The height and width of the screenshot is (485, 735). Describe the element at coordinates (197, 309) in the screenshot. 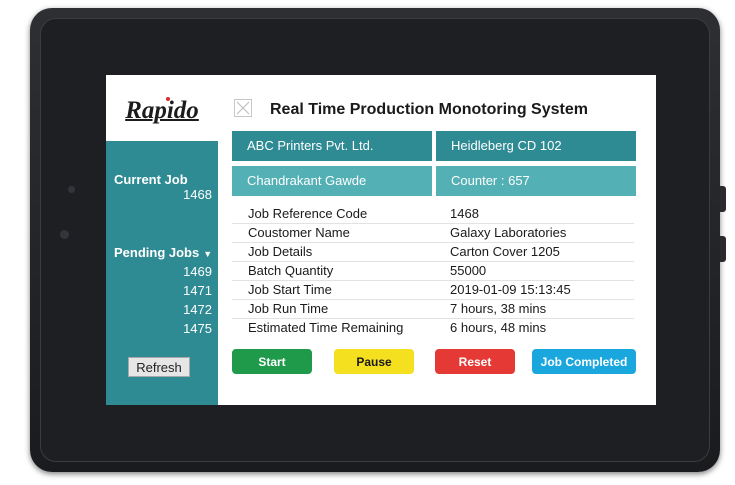

I see `pending-job-item: 1472` at that location.